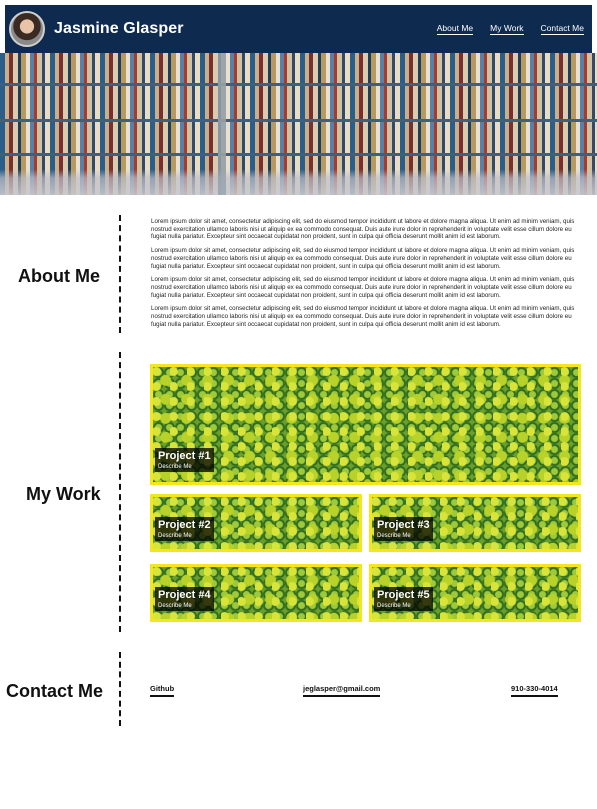 The height and width of the screenshot is (809, 597). I want to click on nav-contact-me: Contact Me, so click(562, 29).